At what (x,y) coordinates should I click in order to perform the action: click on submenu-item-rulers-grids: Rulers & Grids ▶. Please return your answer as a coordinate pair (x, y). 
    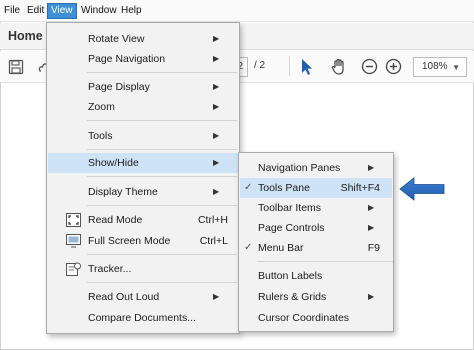
    Looking at the image, I should click on (316, 297).